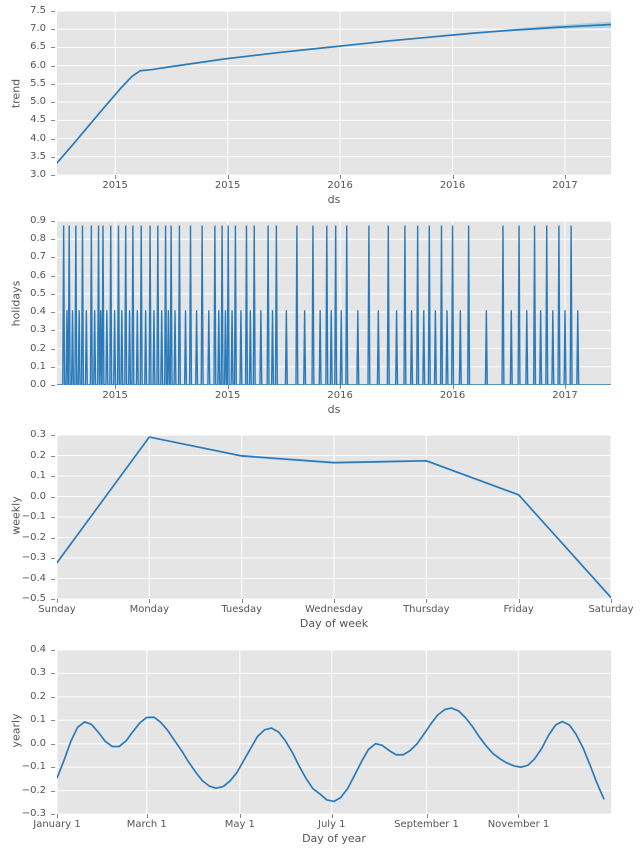 This screenshot has height=859, width=641. Describe the element at coordinates (146, 824) in the screenshot. I see `x-tick-label: March 1` at that location.